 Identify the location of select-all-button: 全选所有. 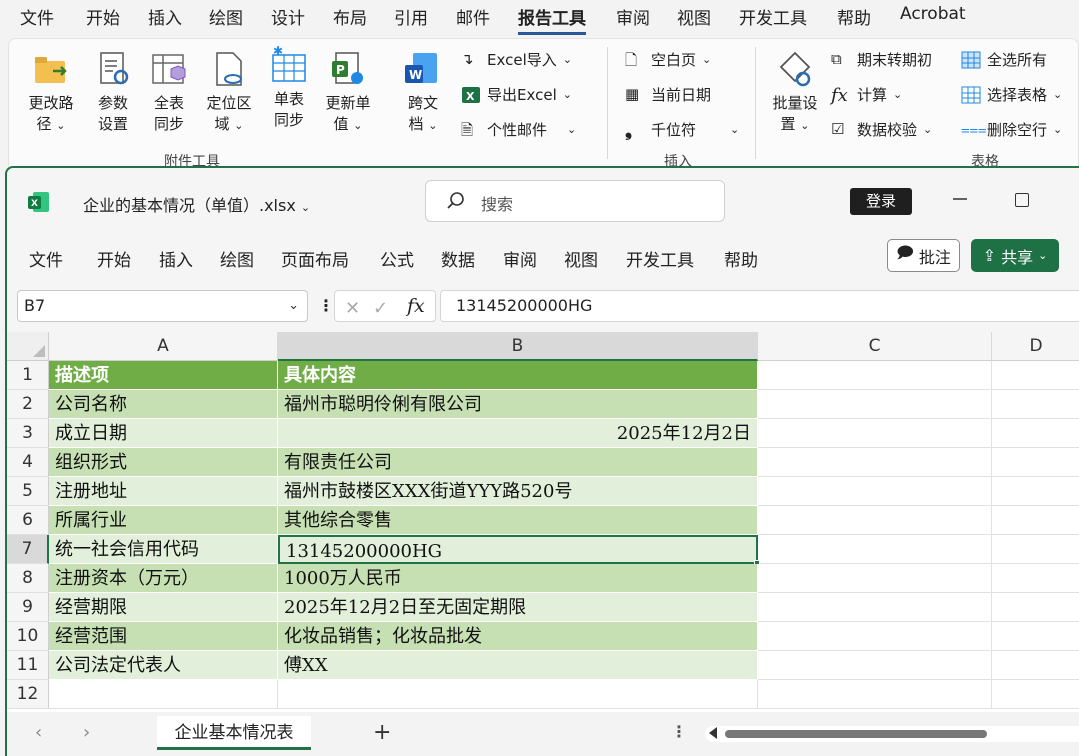
(1004, 59).